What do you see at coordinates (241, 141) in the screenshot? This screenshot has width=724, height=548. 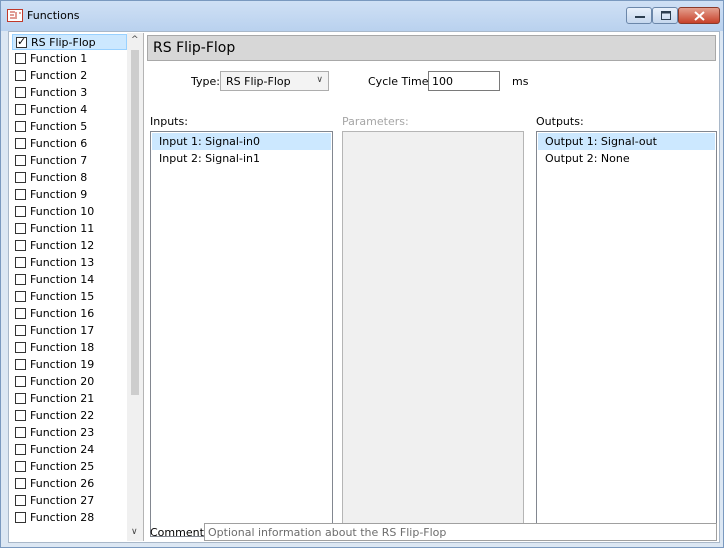 I see `list-item: Input 1: Signal-in0` at bounding box center [241, 141].